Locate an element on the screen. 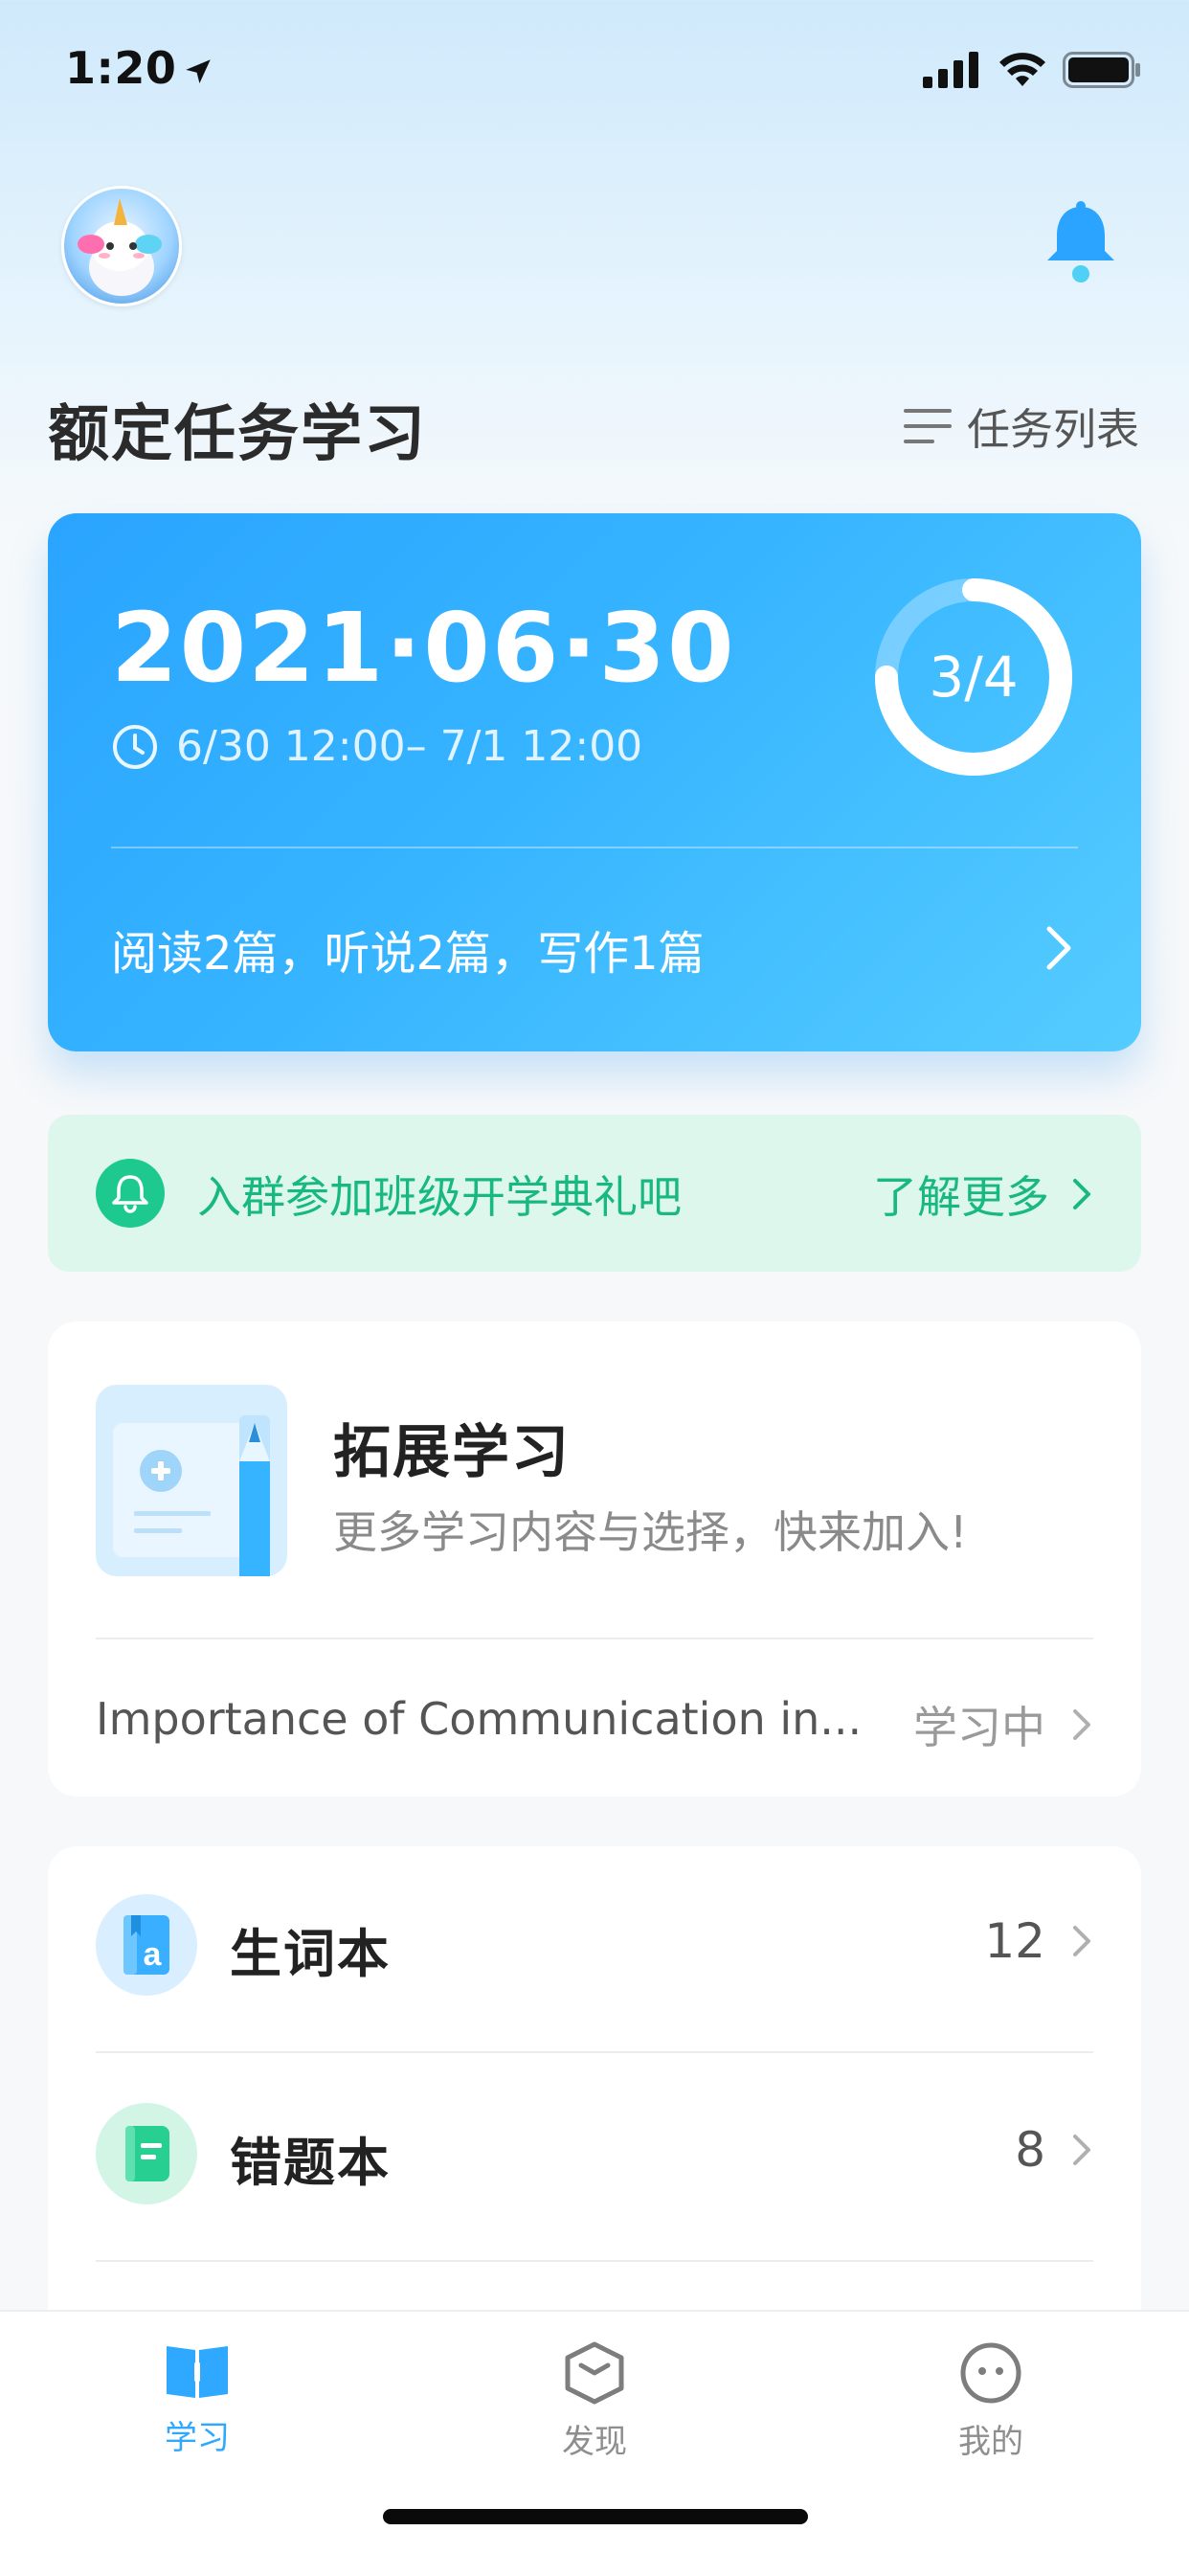  progress-text: 3/4 is located at coordinates (974, 677).